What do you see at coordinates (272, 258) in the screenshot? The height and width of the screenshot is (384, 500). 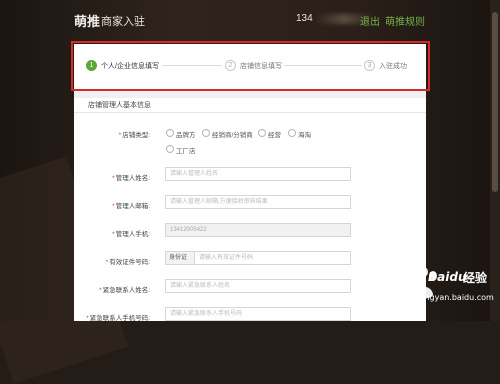 I see `id-number-input: 请输入有效证件号码` at bounding box center [272, 258].